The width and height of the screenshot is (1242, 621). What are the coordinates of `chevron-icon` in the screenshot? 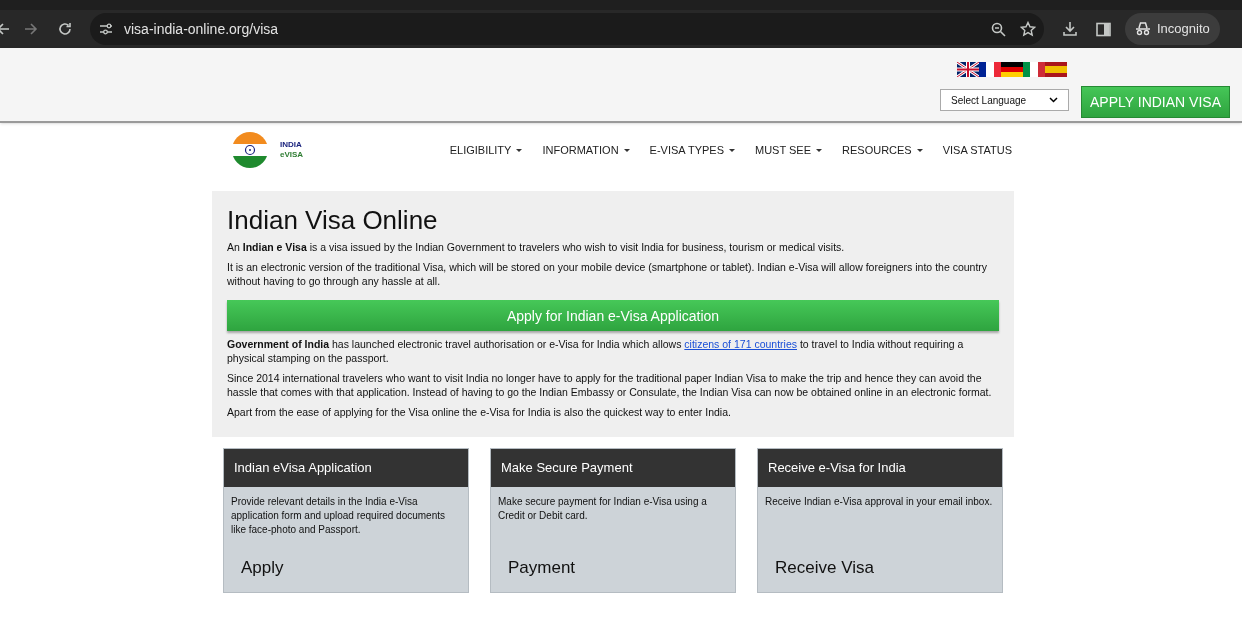 It's located at (1053, 100).